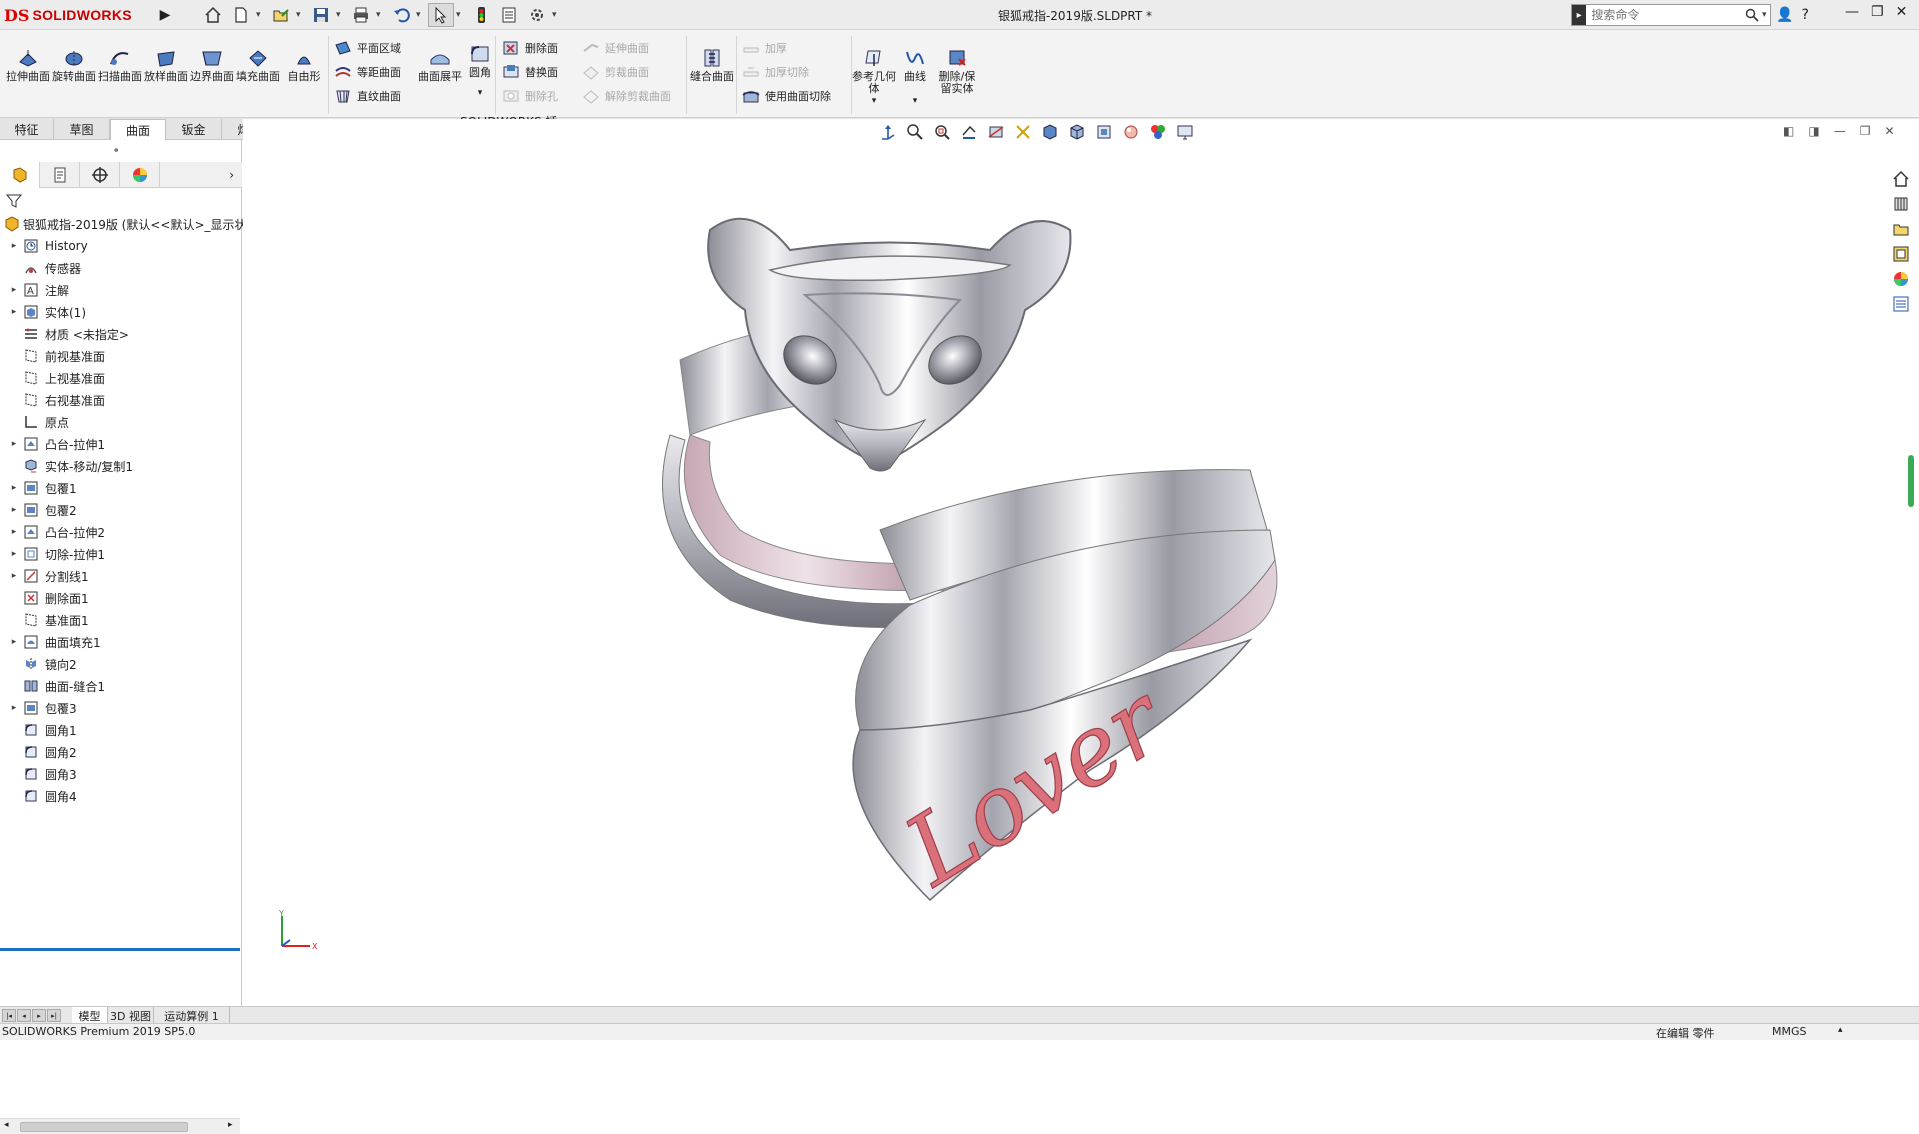 The width and height of the screenshot is (1919, 1134). I want to click on tab-2: 曲面, so click(138, 129).